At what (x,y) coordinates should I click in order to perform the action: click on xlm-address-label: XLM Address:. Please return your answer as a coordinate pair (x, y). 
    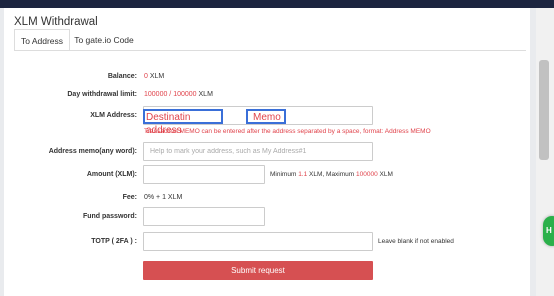
    Looking at the image, I should click on (113, 115).